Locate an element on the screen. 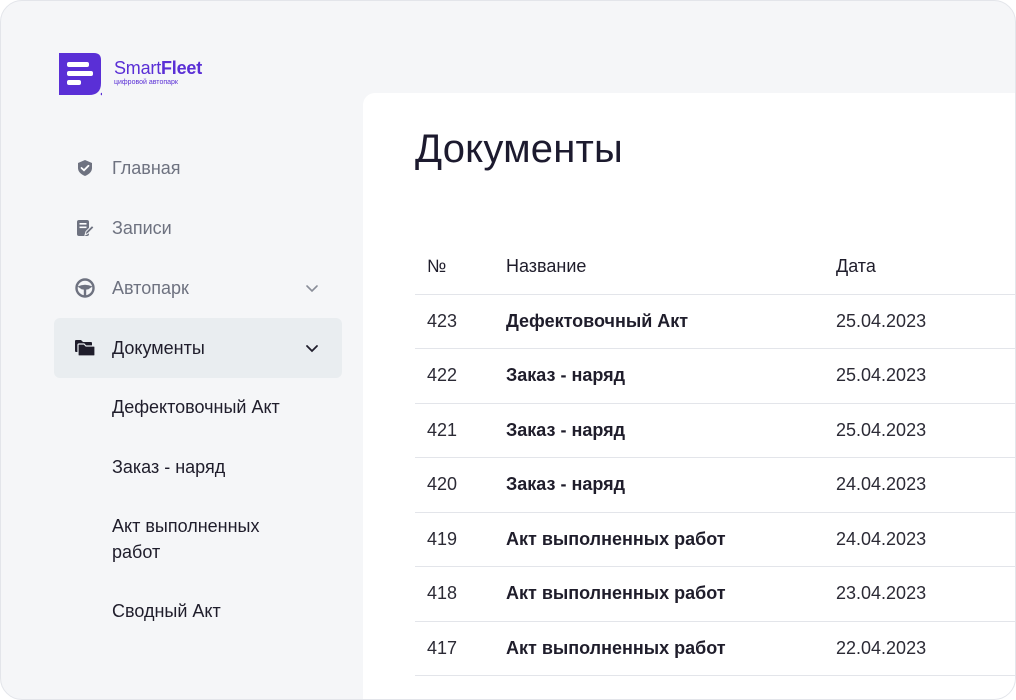 Image resolution: width=1016 pixels, height=700 pixels. table-row: 423 Дефектовочный Акт 25.04.2023 is located at coordinates (715, 321).